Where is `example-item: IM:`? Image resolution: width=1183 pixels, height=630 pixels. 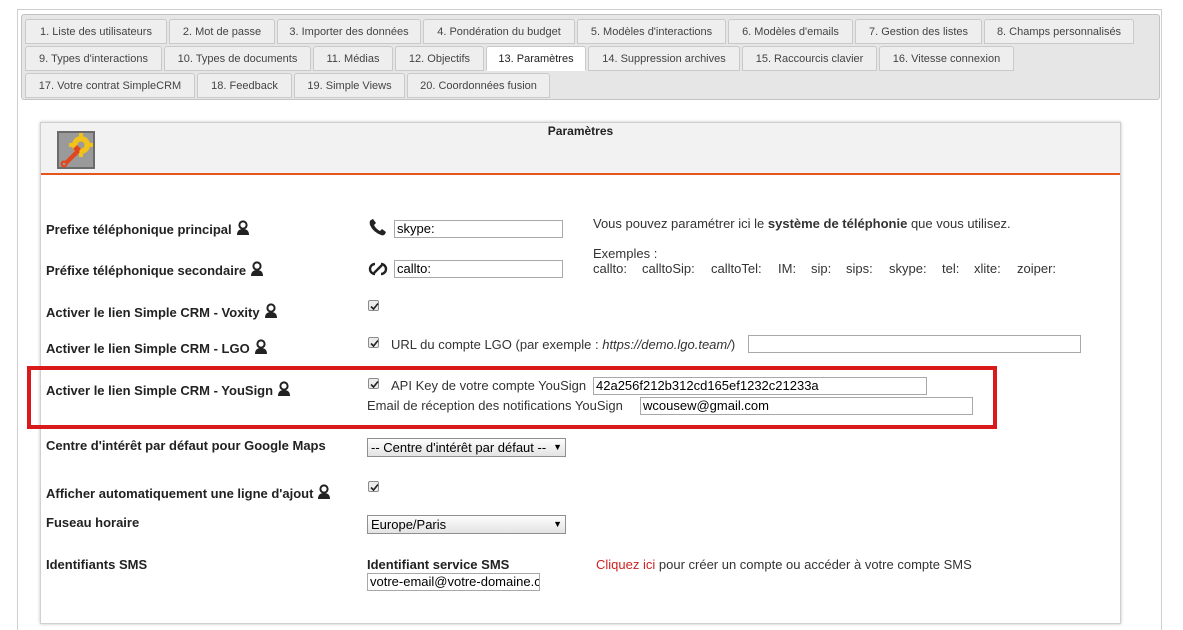
example-item: IM: is located at coordinates (787, 268).